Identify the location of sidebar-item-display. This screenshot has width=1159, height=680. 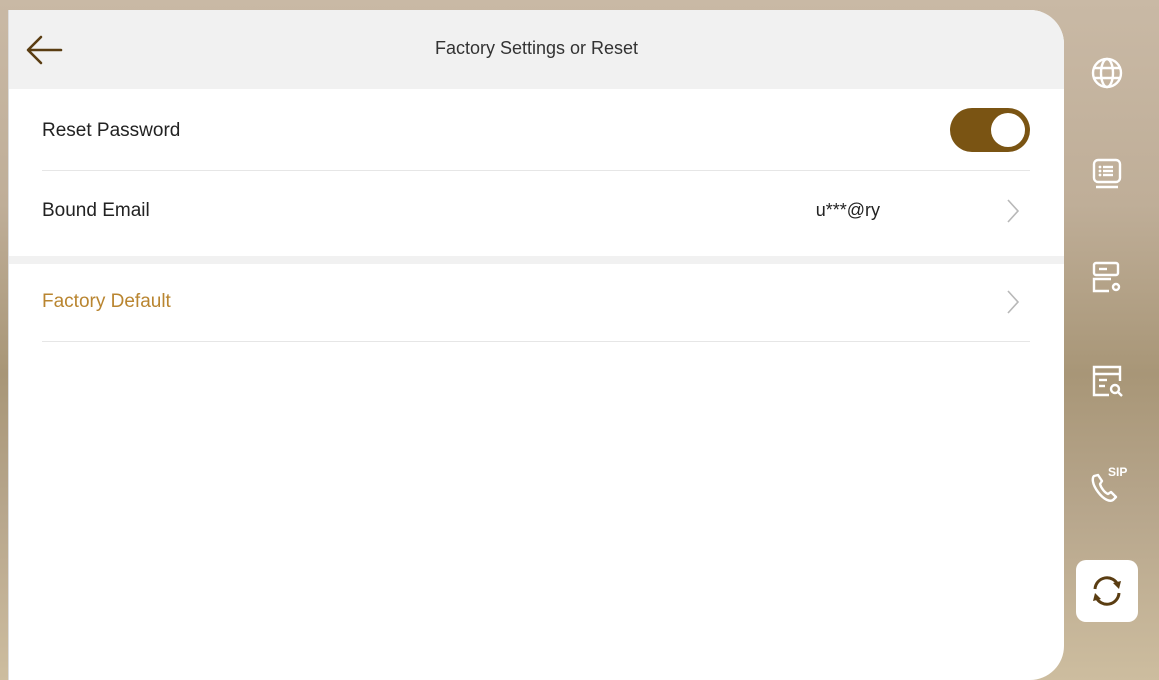
(1107, 174).